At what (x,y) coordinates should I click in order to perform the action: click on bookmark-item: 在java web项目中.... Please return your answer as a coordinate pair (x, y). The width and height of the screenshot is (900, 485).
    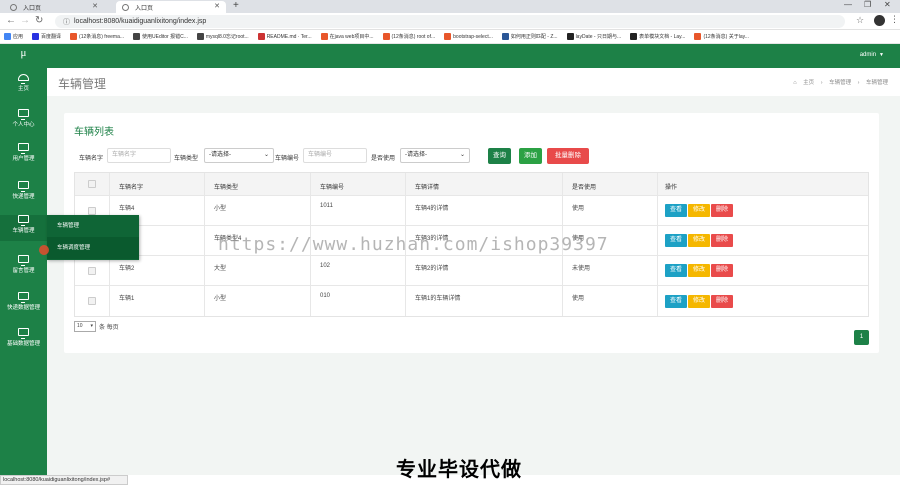
    Looking at the image, I should click on (347, 36).